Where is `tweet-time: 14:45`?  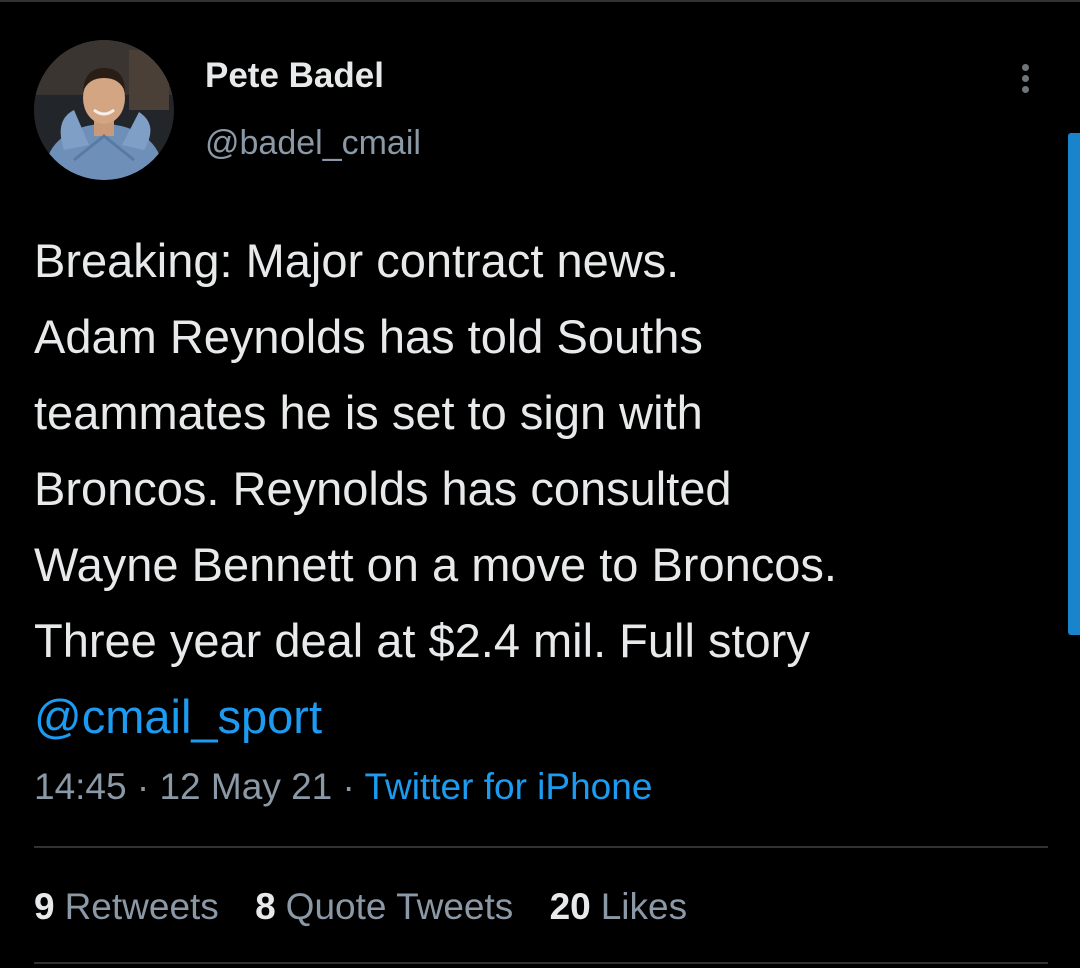 tweet-time: 14:45 is located at coordinates (80, 786).